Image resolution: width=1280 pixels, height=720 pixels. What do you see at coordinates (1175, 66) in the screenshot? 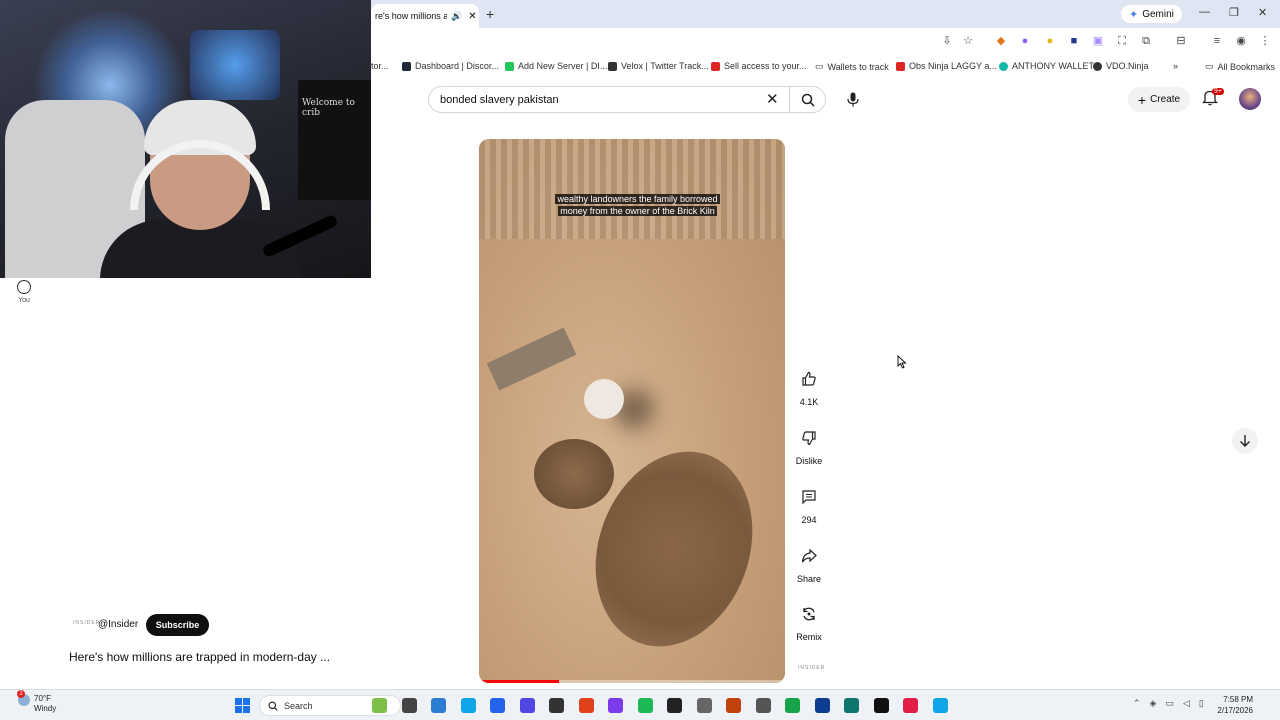
I see `bookmarks-overflow-button: »` at bounding box center [1175, 66].